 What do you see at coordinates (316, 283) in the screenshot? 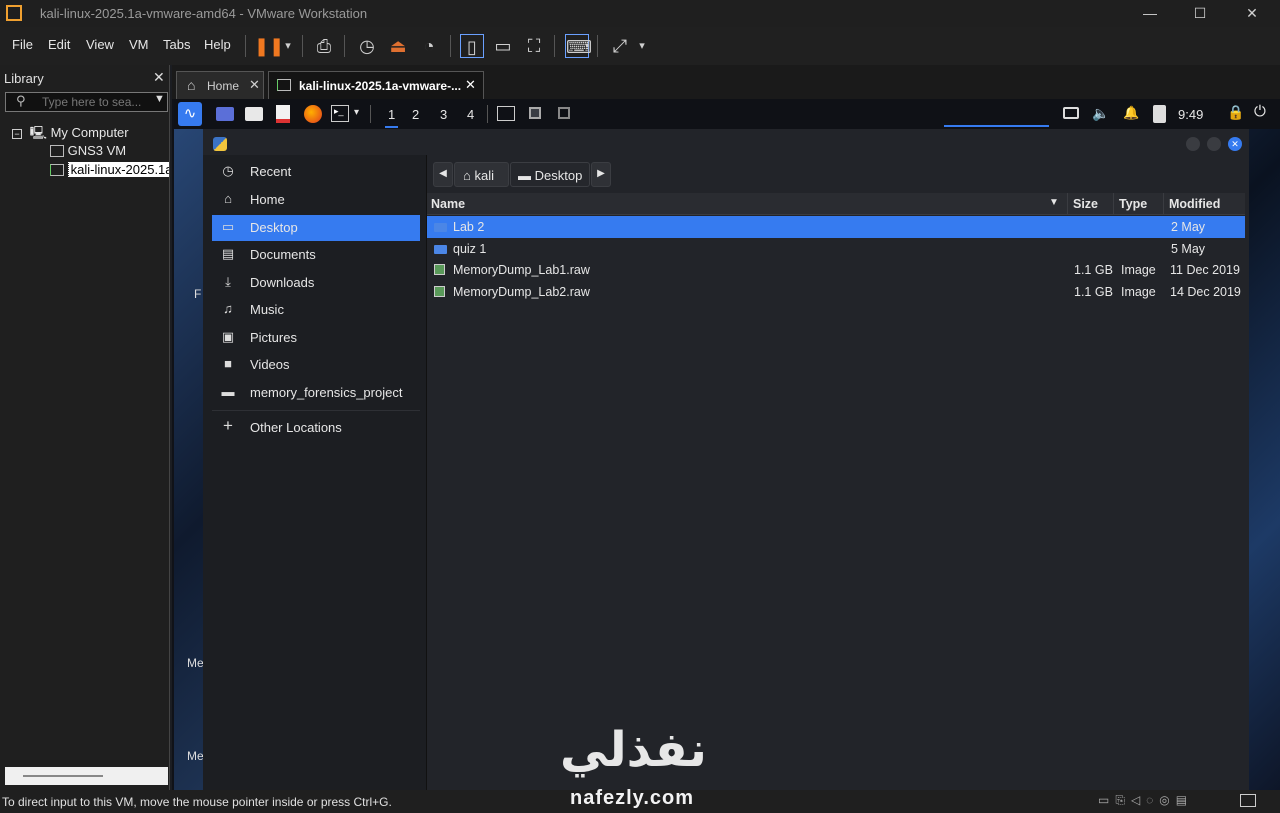
I see `sidebar-item-downloads: ⤓ Downloads` at bounding box center [316, 283].